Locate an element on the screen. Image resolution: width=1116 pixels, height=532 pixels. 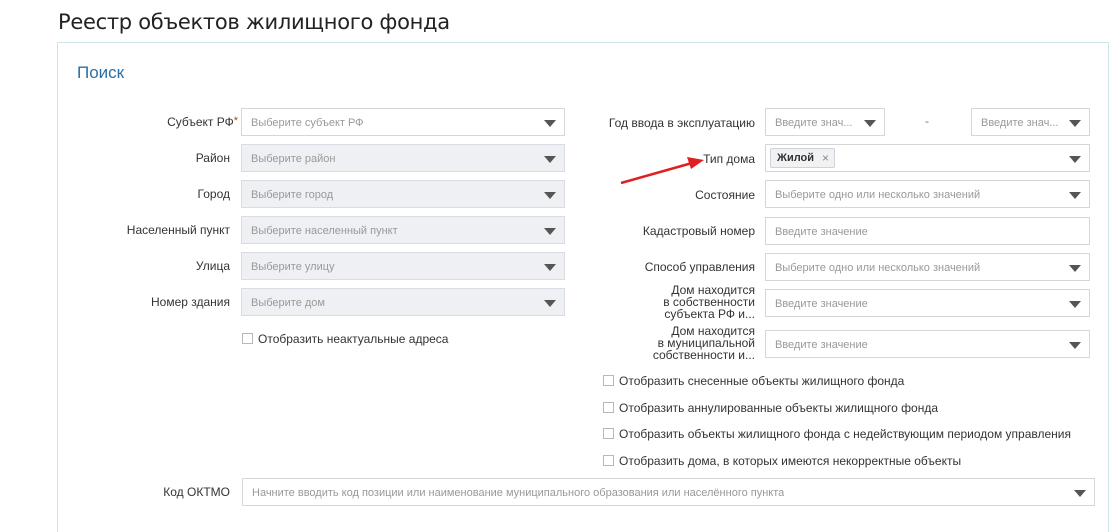
annotation-arrow is located at coordinates (662, 171).